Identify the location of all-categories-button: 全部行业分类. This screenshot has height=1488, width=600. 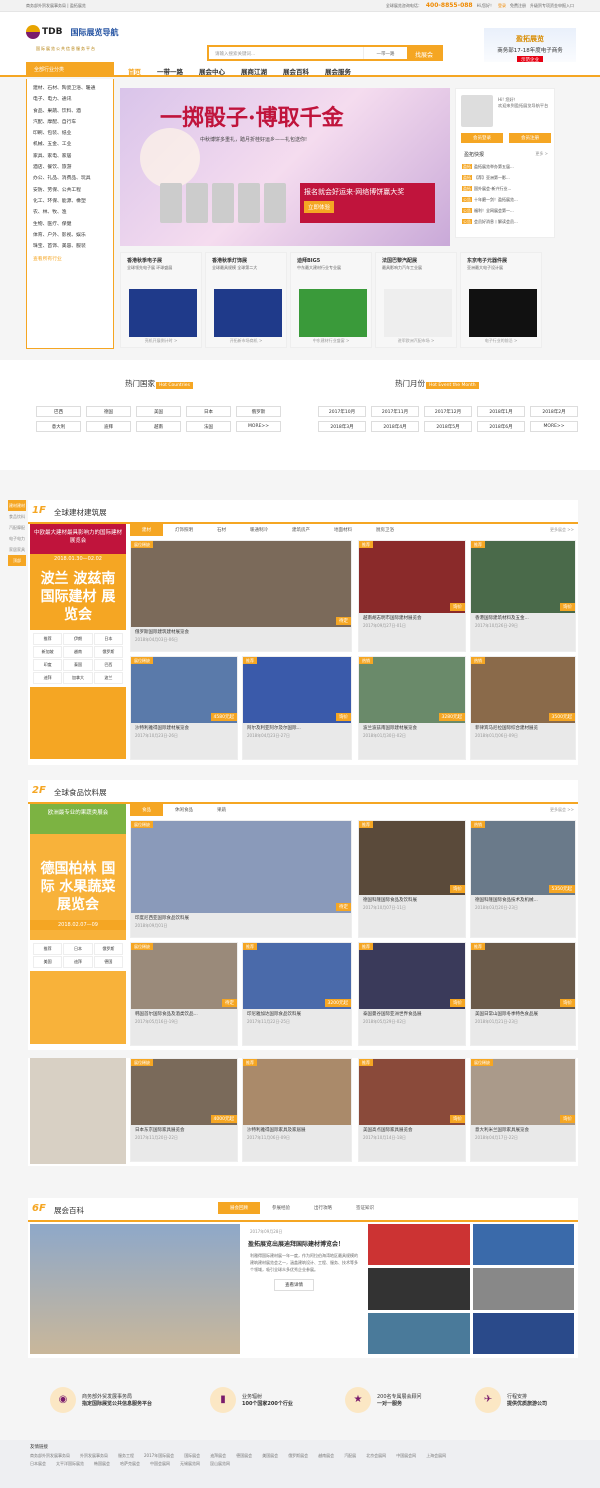
(70, 69).